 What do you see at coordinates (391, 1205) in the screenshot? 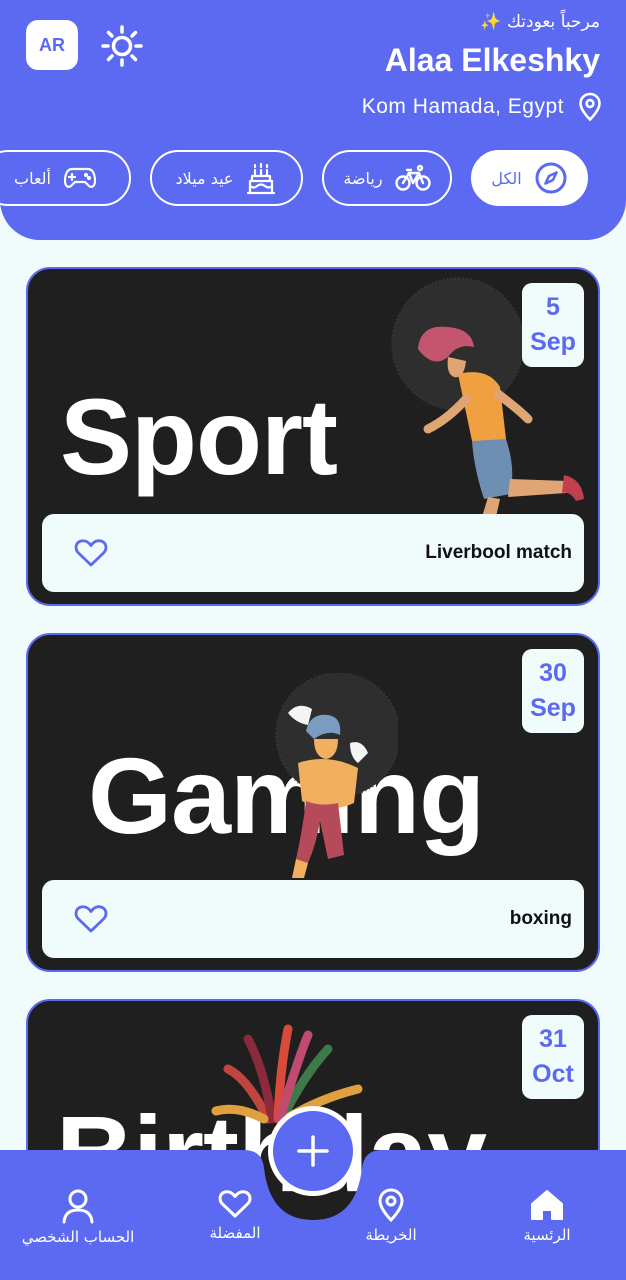
I see `map-pin-icon` at bounding box center [391, 1205].